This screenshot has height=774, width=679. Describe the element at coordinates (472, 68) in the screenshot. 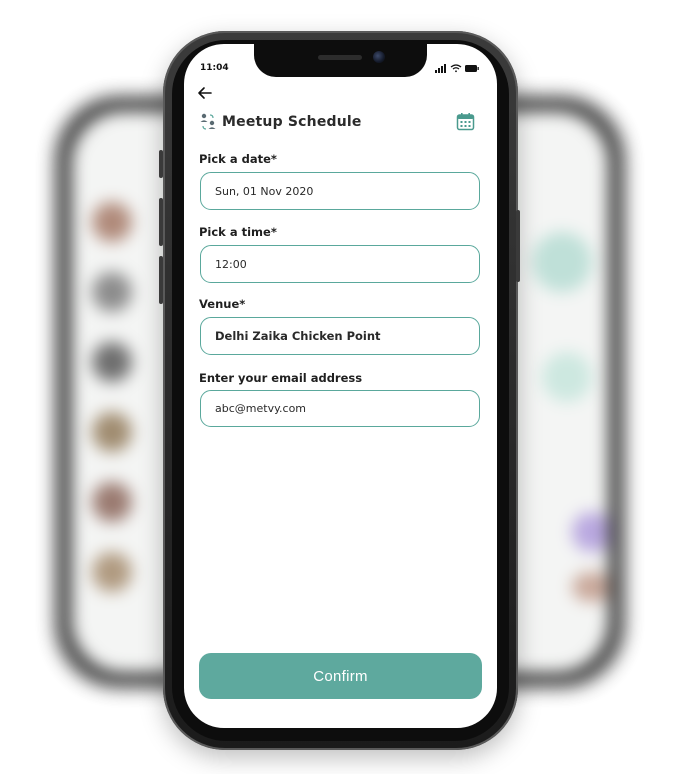

I see `battery-icon` at that location.